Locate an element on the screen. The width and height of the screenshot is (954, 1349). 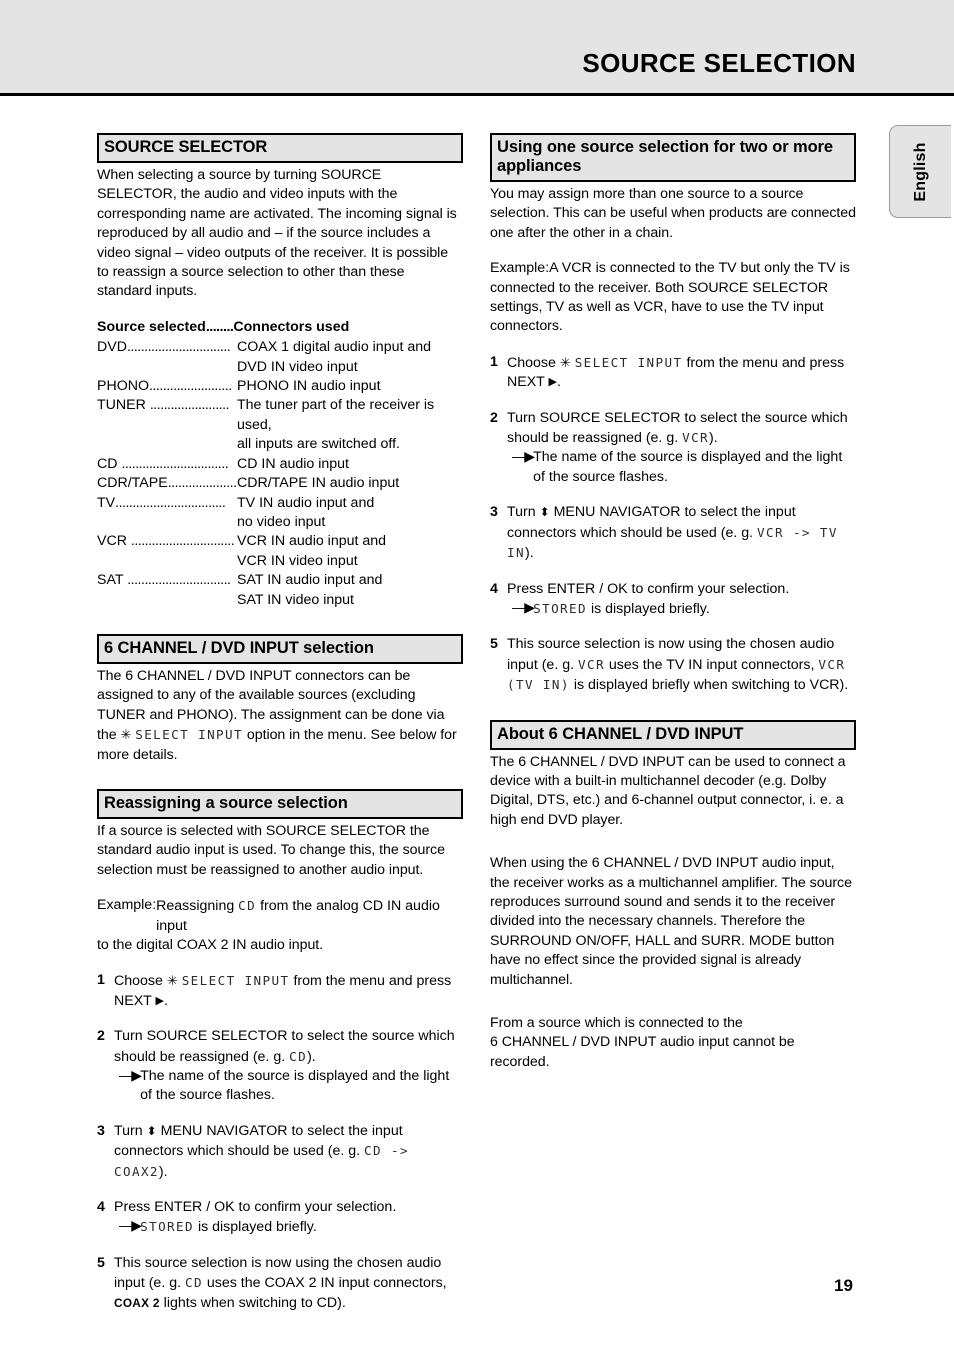
lcd-vcr: VCR is located at coordinates (696, 438).